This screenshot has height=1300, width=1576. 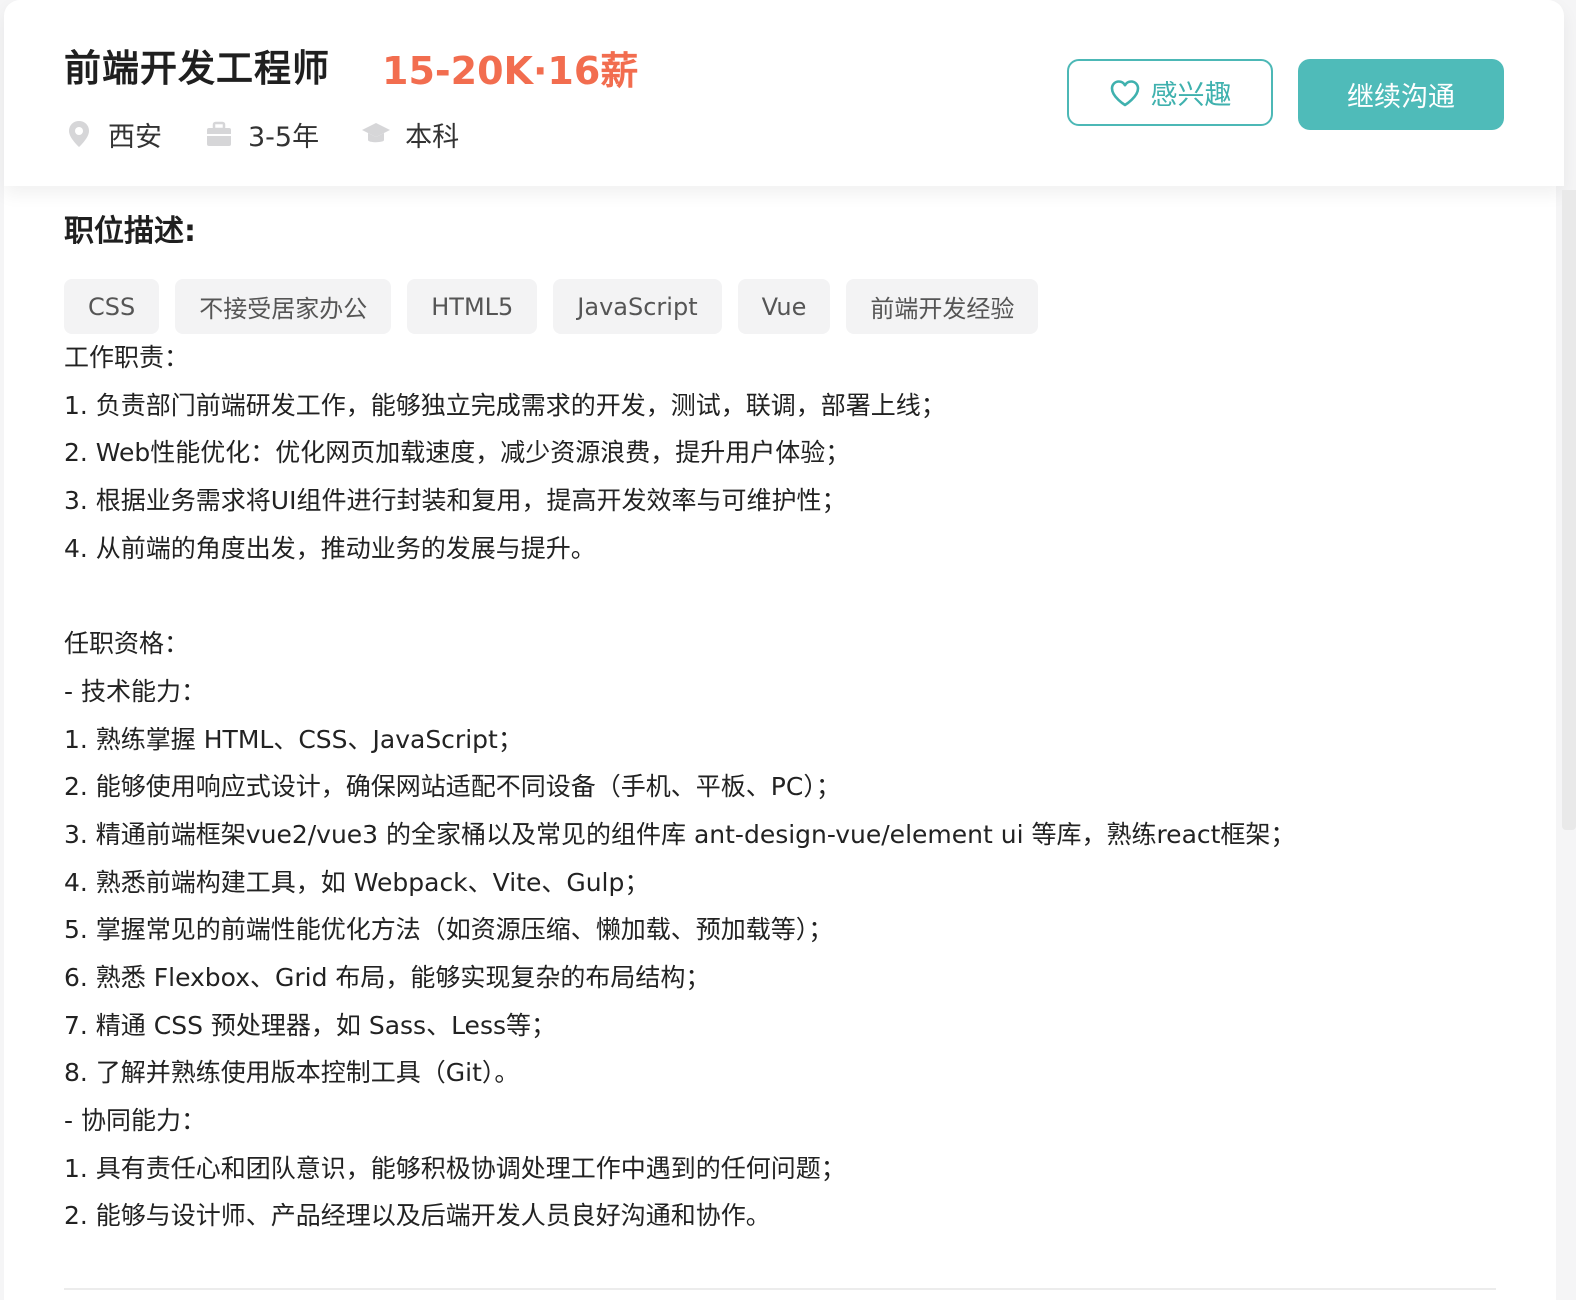 What do you see at coordinates (784, 306) in the screenshot?
I see `skill-tag: Vue` at bounding box center [784, 306].